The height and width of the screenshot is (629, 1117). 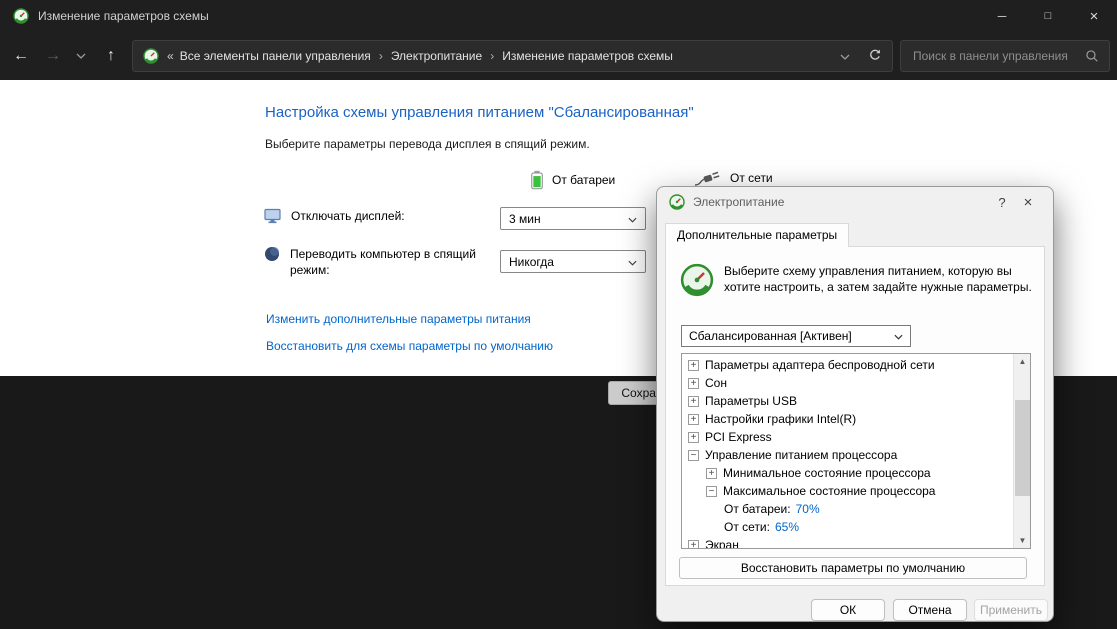 What do you see at coordinates (787, 527) in the screenshot?
I see `plugged-in-value: 65%` at bounding box center [787, 527].